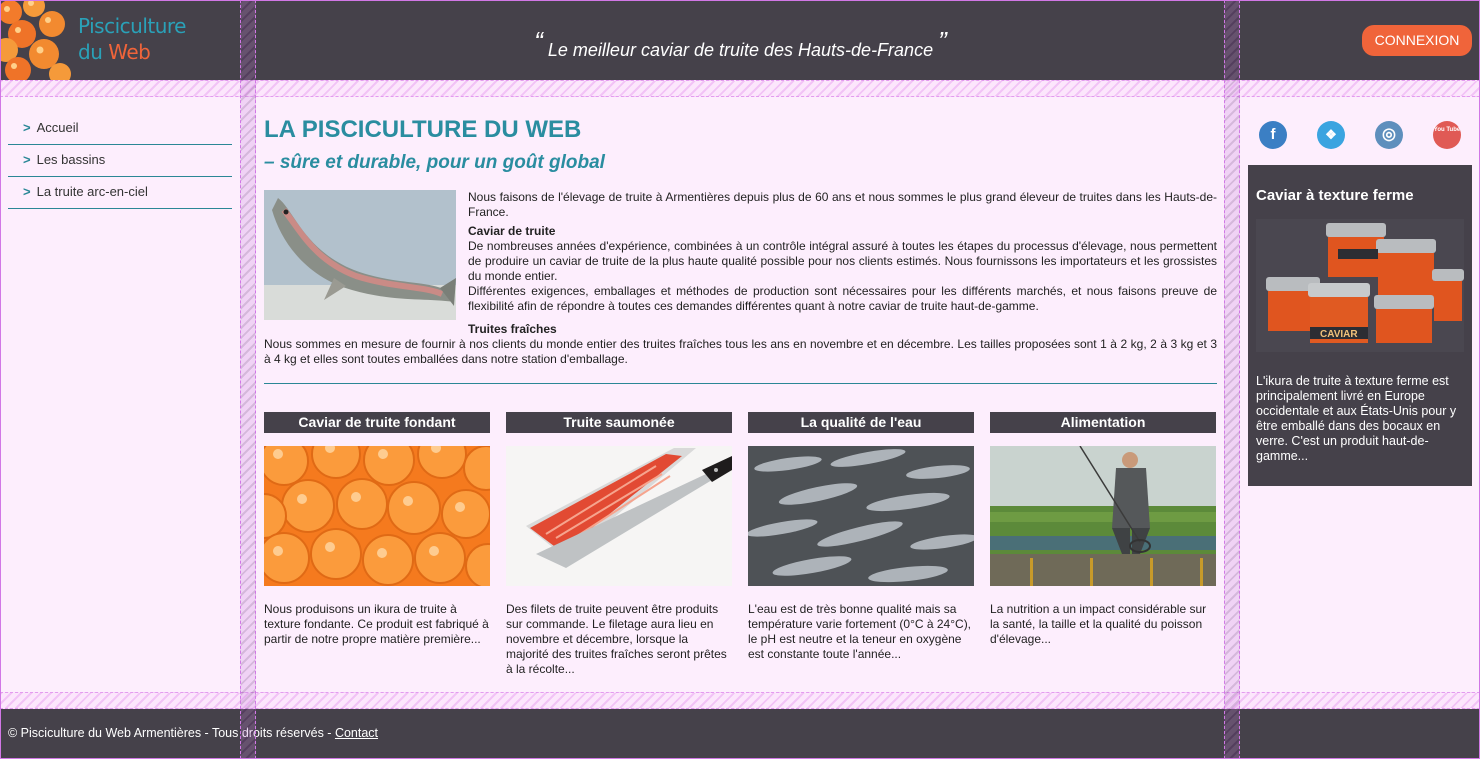  I want to click on caviar-eggs-logo-icon, so click(35, 40).